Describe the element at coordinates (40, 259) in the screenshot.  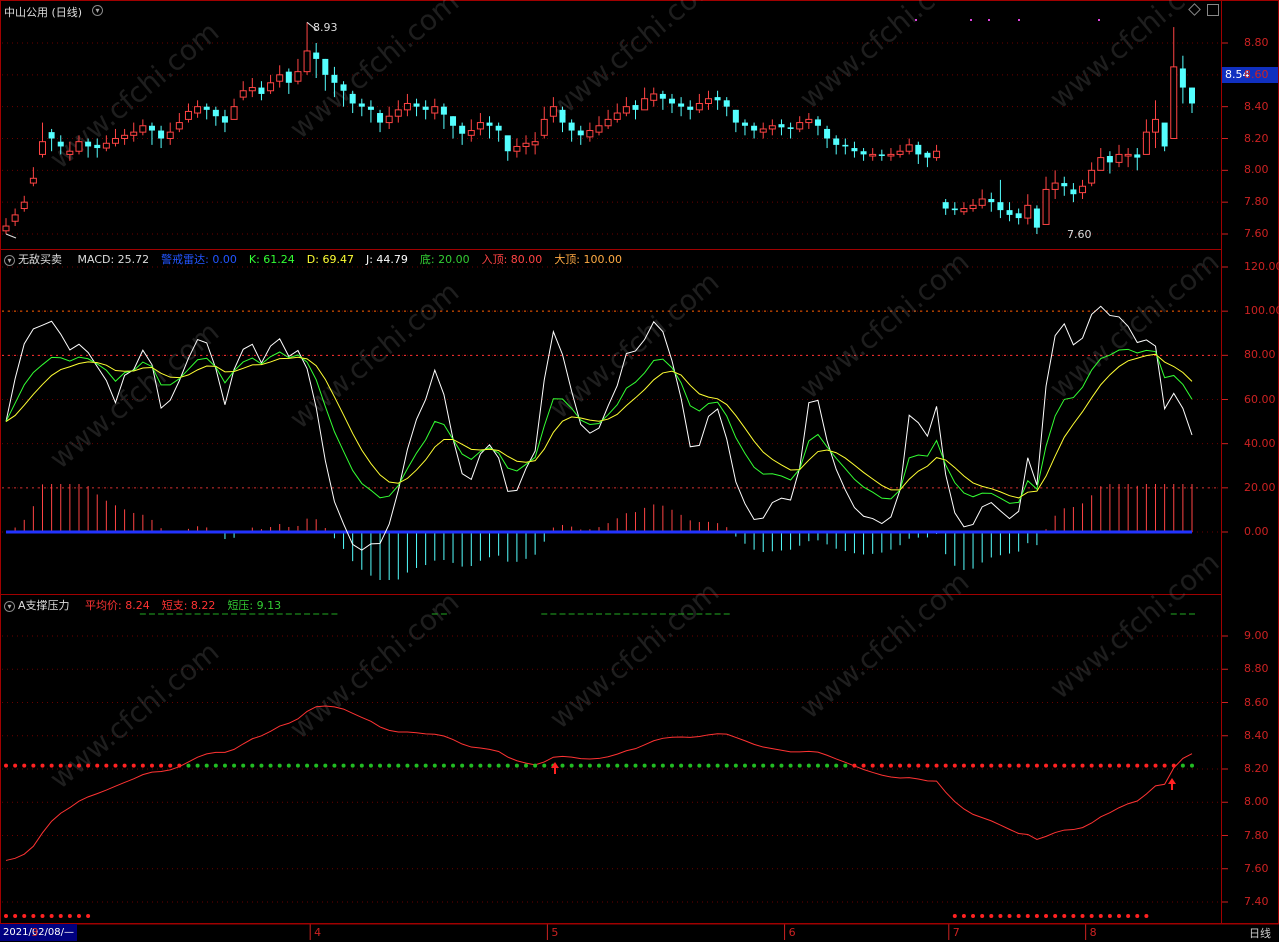
I see `indicator1-name: 无敌买卖` at that location.